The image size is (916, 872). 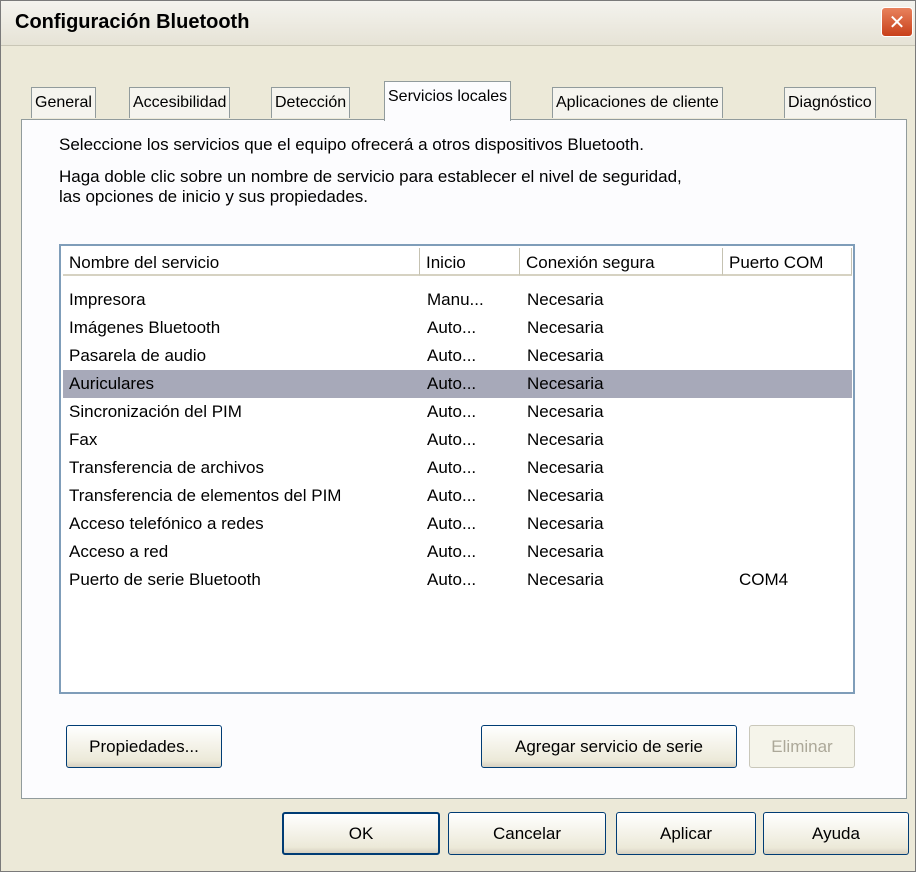 What do you see at coordinates (132, 22) in the screenshot?
I see `window-title: Configuración Bluetooth` at bounding box center [132, 22].